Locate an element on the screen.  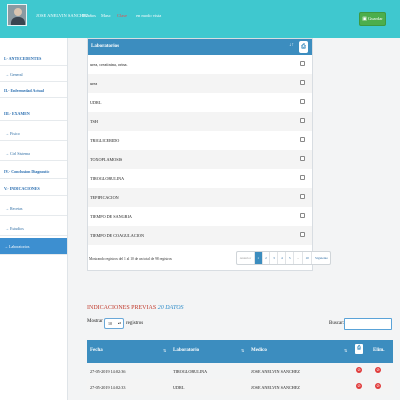
chevron-updown-icon: ▴▾ is located at coordinates (119, 323).